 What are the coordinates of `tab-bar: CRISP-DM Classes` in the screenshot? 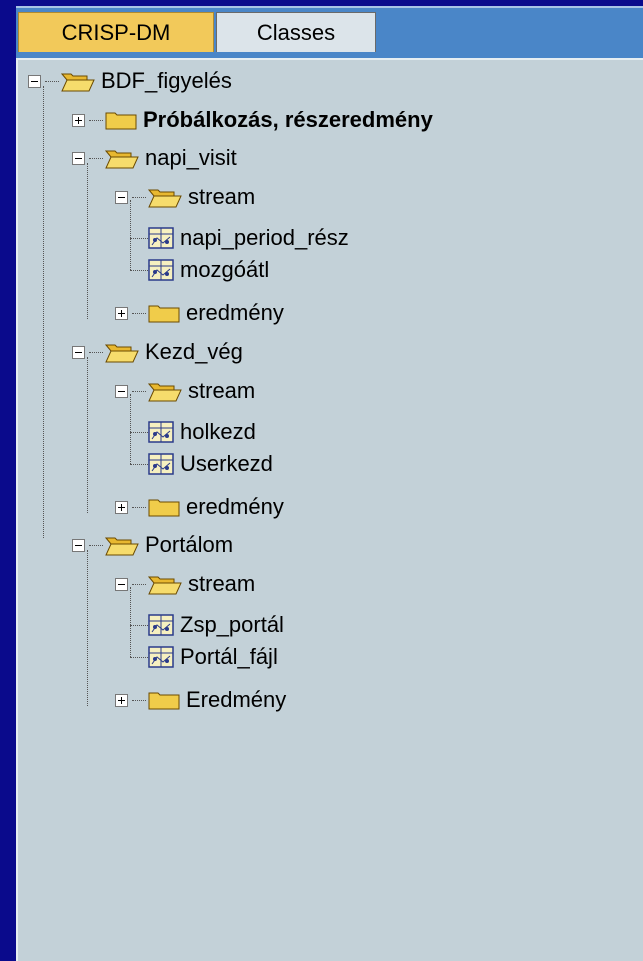 It's located at (329, 32).